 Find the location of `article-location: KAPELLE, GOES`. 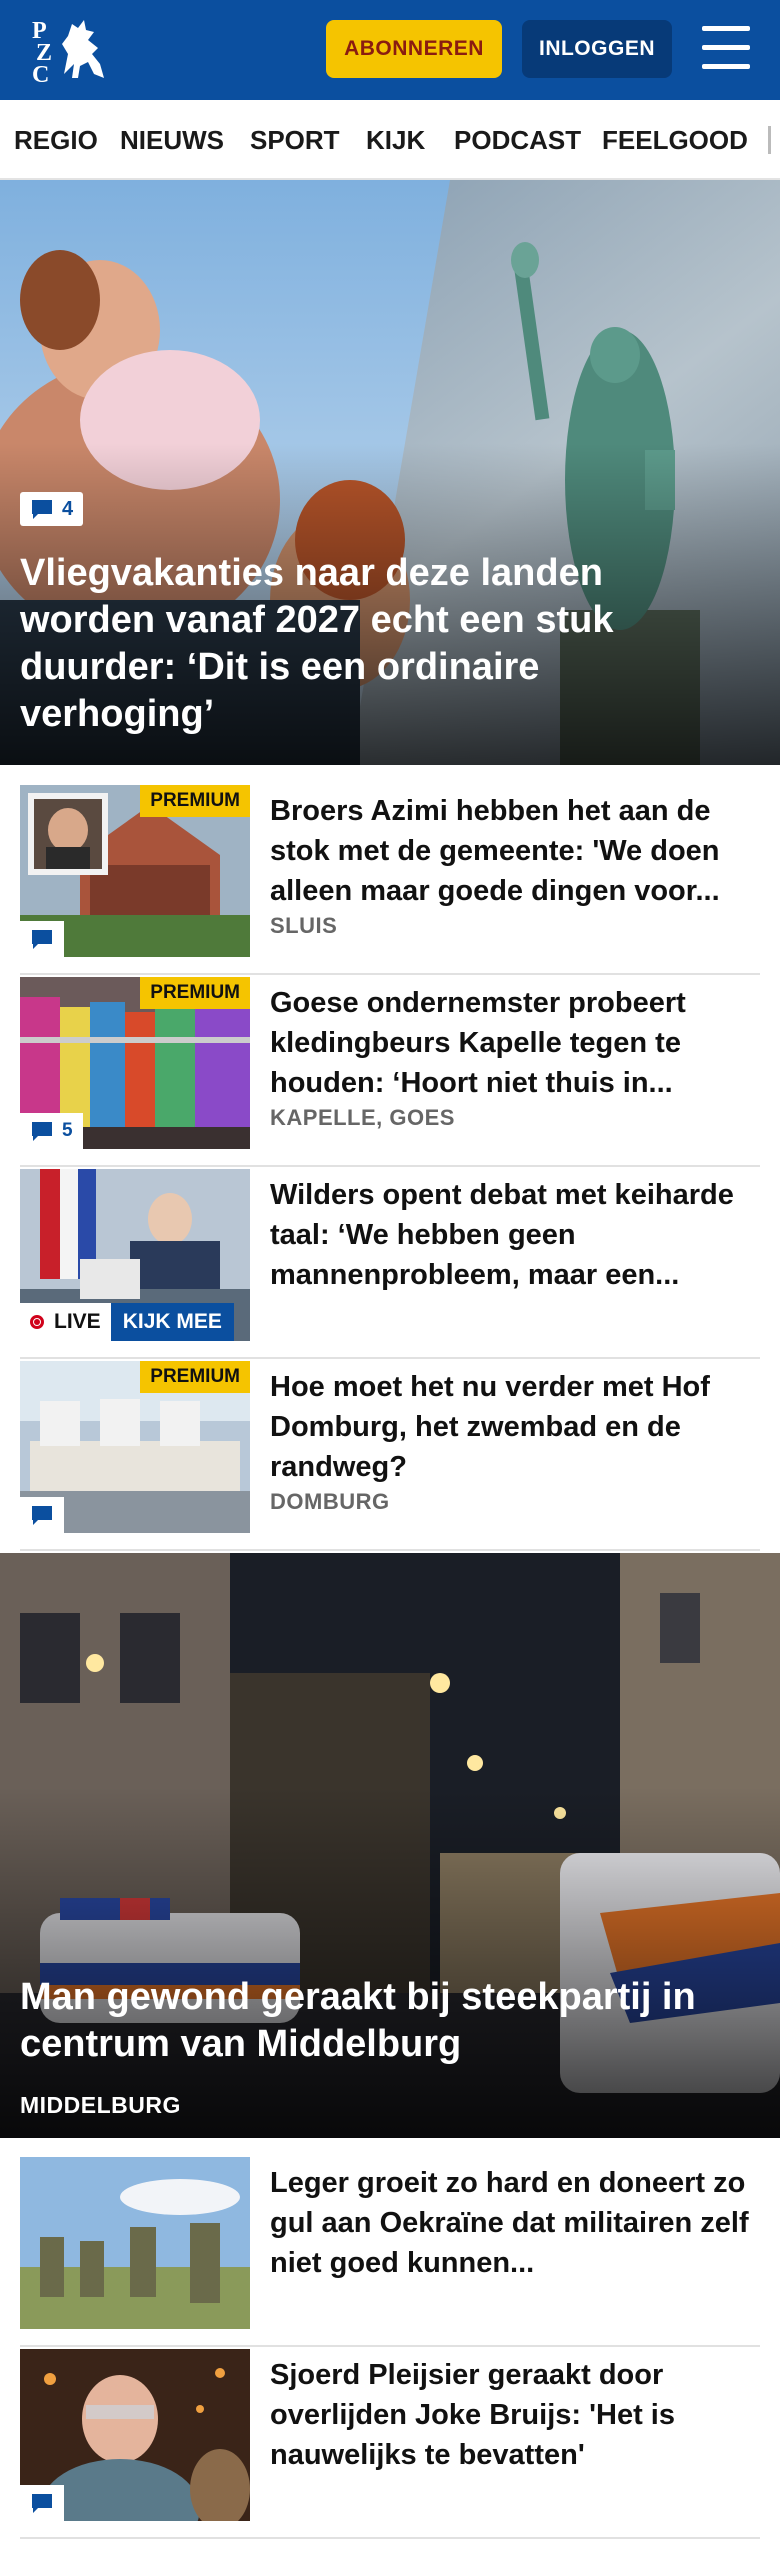

article-location: KAPELLE, GOES is located at coordinates (362, 1117).